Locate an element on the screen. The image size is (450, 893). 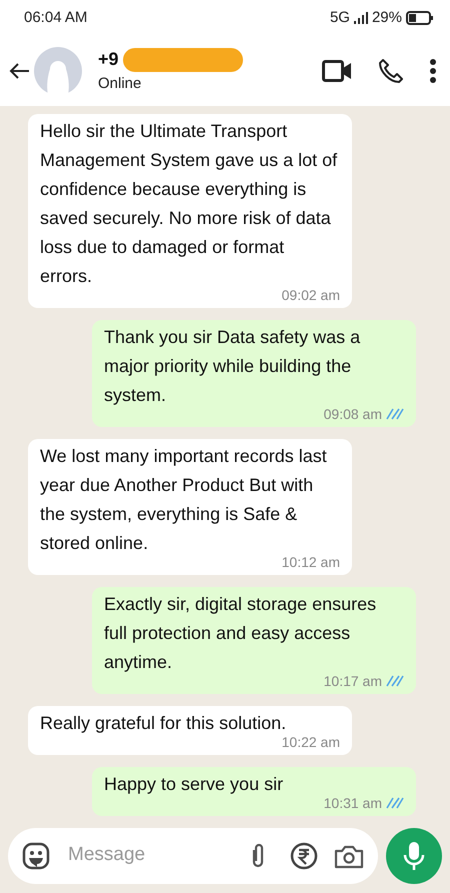
message-time: 09:08 am is located at coordinates (353, 414).